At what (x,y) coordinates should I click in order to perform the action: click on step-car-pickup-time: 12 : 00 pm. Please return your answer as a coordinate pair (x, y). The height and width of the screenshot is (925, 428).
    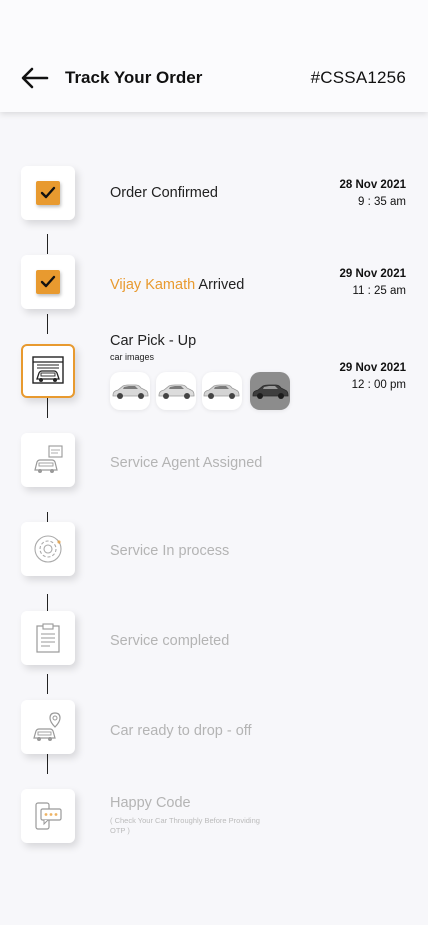
    Looking at the image, I should click on (378, 385).